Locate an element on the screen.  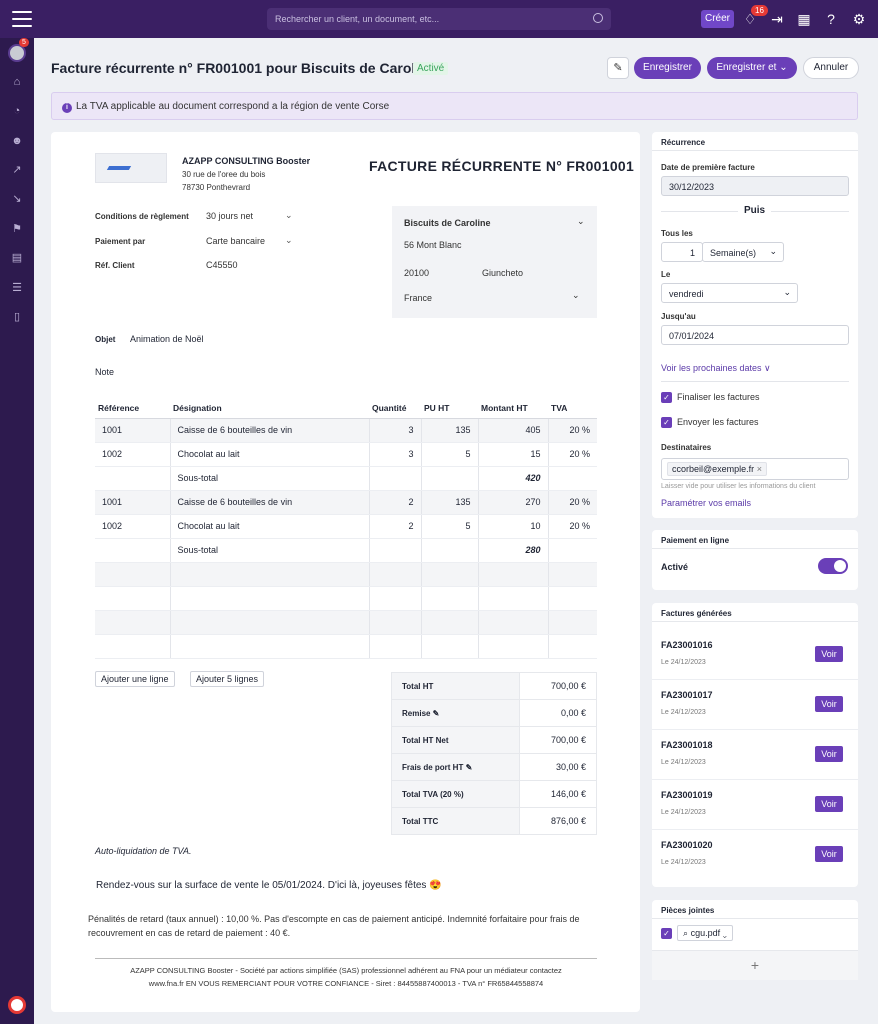
send-checkbox: ✓ is located at coordinates (666, 422).